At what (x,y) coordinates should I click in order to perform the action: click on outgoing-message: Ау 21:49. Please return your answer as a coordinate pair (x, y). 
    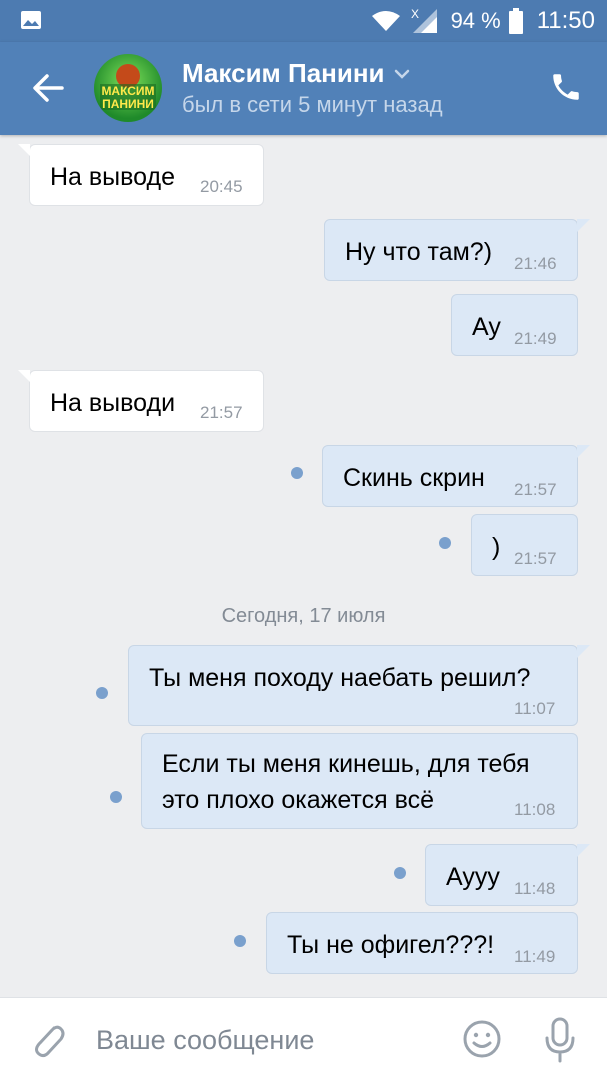
    Looking at the image, I should click on (514, 325).